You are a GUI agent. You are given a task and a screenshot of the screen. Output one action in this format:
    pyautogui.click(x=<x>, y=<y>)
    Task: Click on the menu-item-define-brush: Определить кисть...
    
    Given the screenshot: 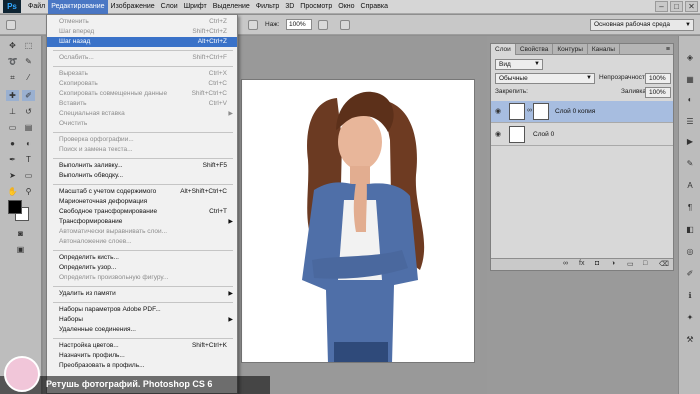 What is the action you would take?
    pyautogui.click(x=142, y=258)
    